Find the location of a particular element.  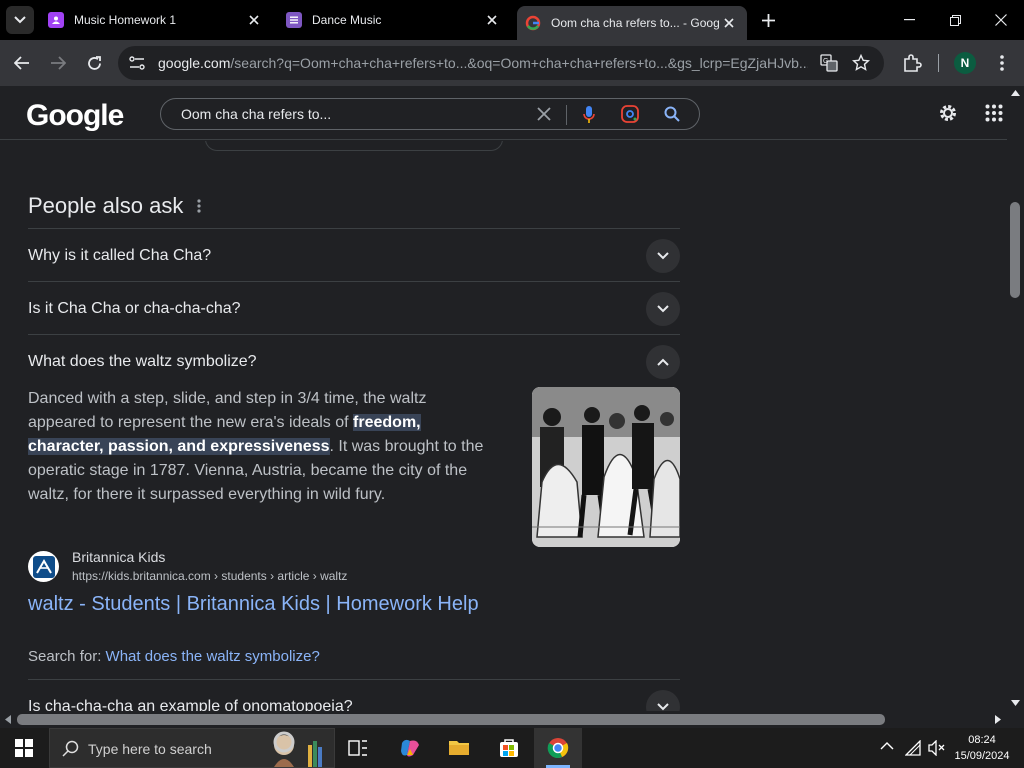

tab-dance-music: Dance Music is located at coordinates (395, 20).